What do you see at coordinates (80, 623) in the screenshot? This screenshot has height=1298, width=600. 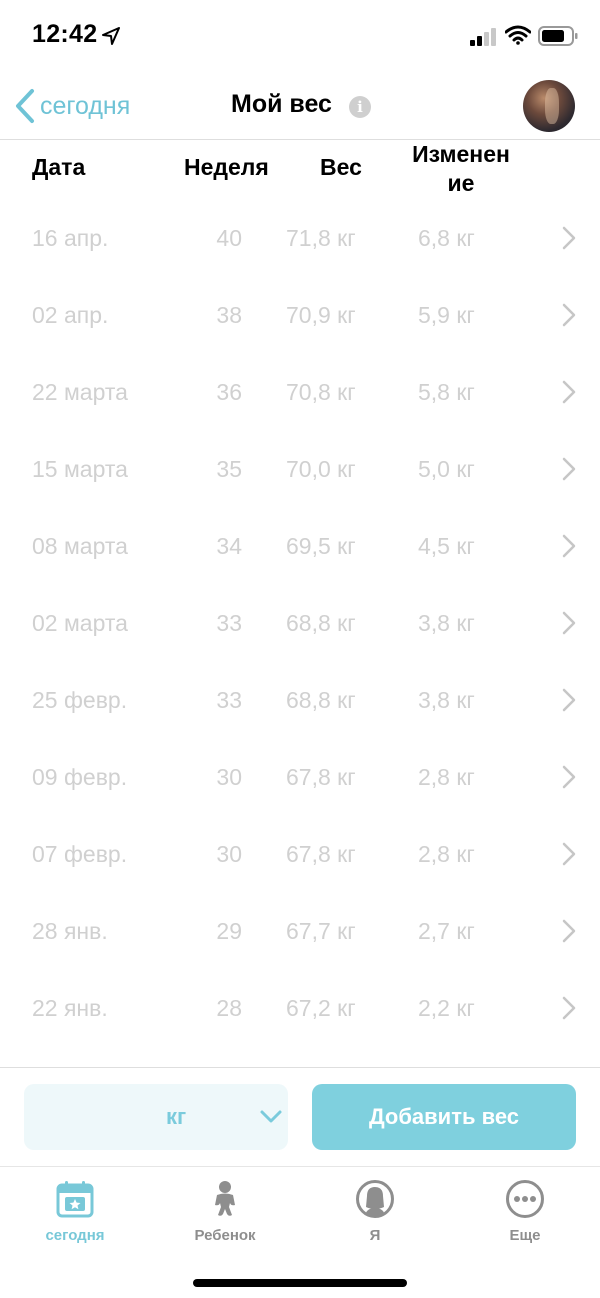 I see `row-date: 02 марта` at bounding box center [80, 623].